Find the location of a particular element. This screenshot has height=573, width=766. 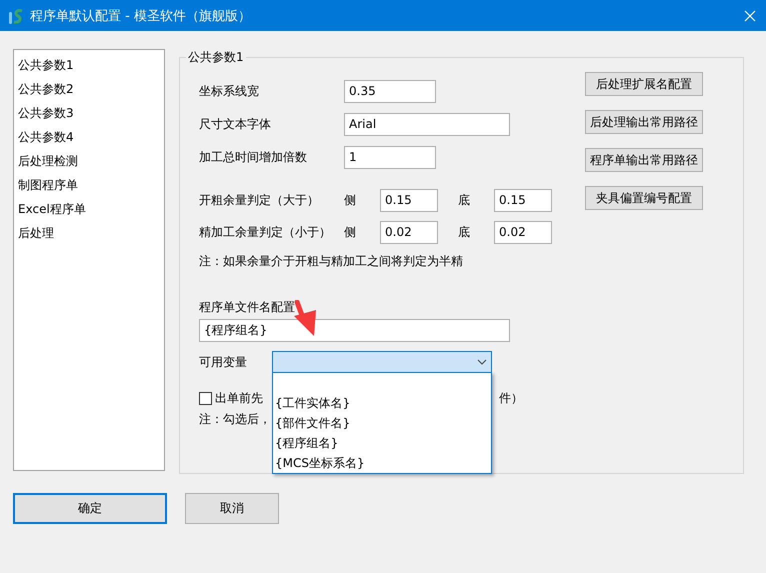

dialog-button: 确定 is located at coordinates (90, 508).